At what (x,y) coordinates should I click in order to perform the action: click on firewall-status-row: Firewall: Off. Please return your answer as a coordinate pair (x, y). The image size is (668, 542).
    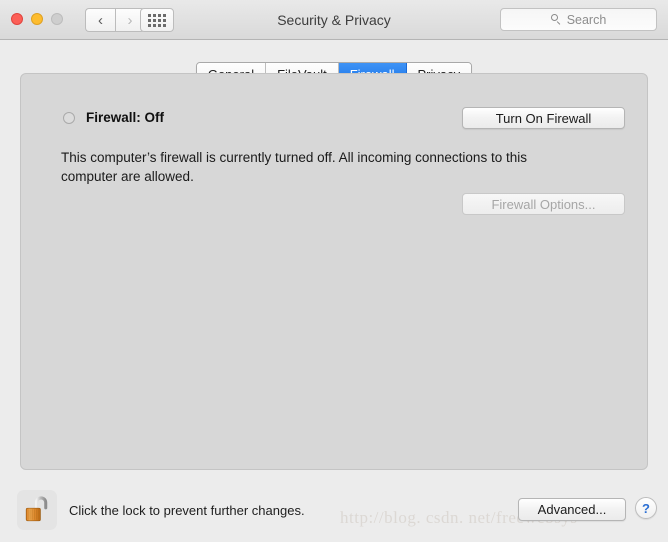
    Looking at the image, I should click on (113, 117).